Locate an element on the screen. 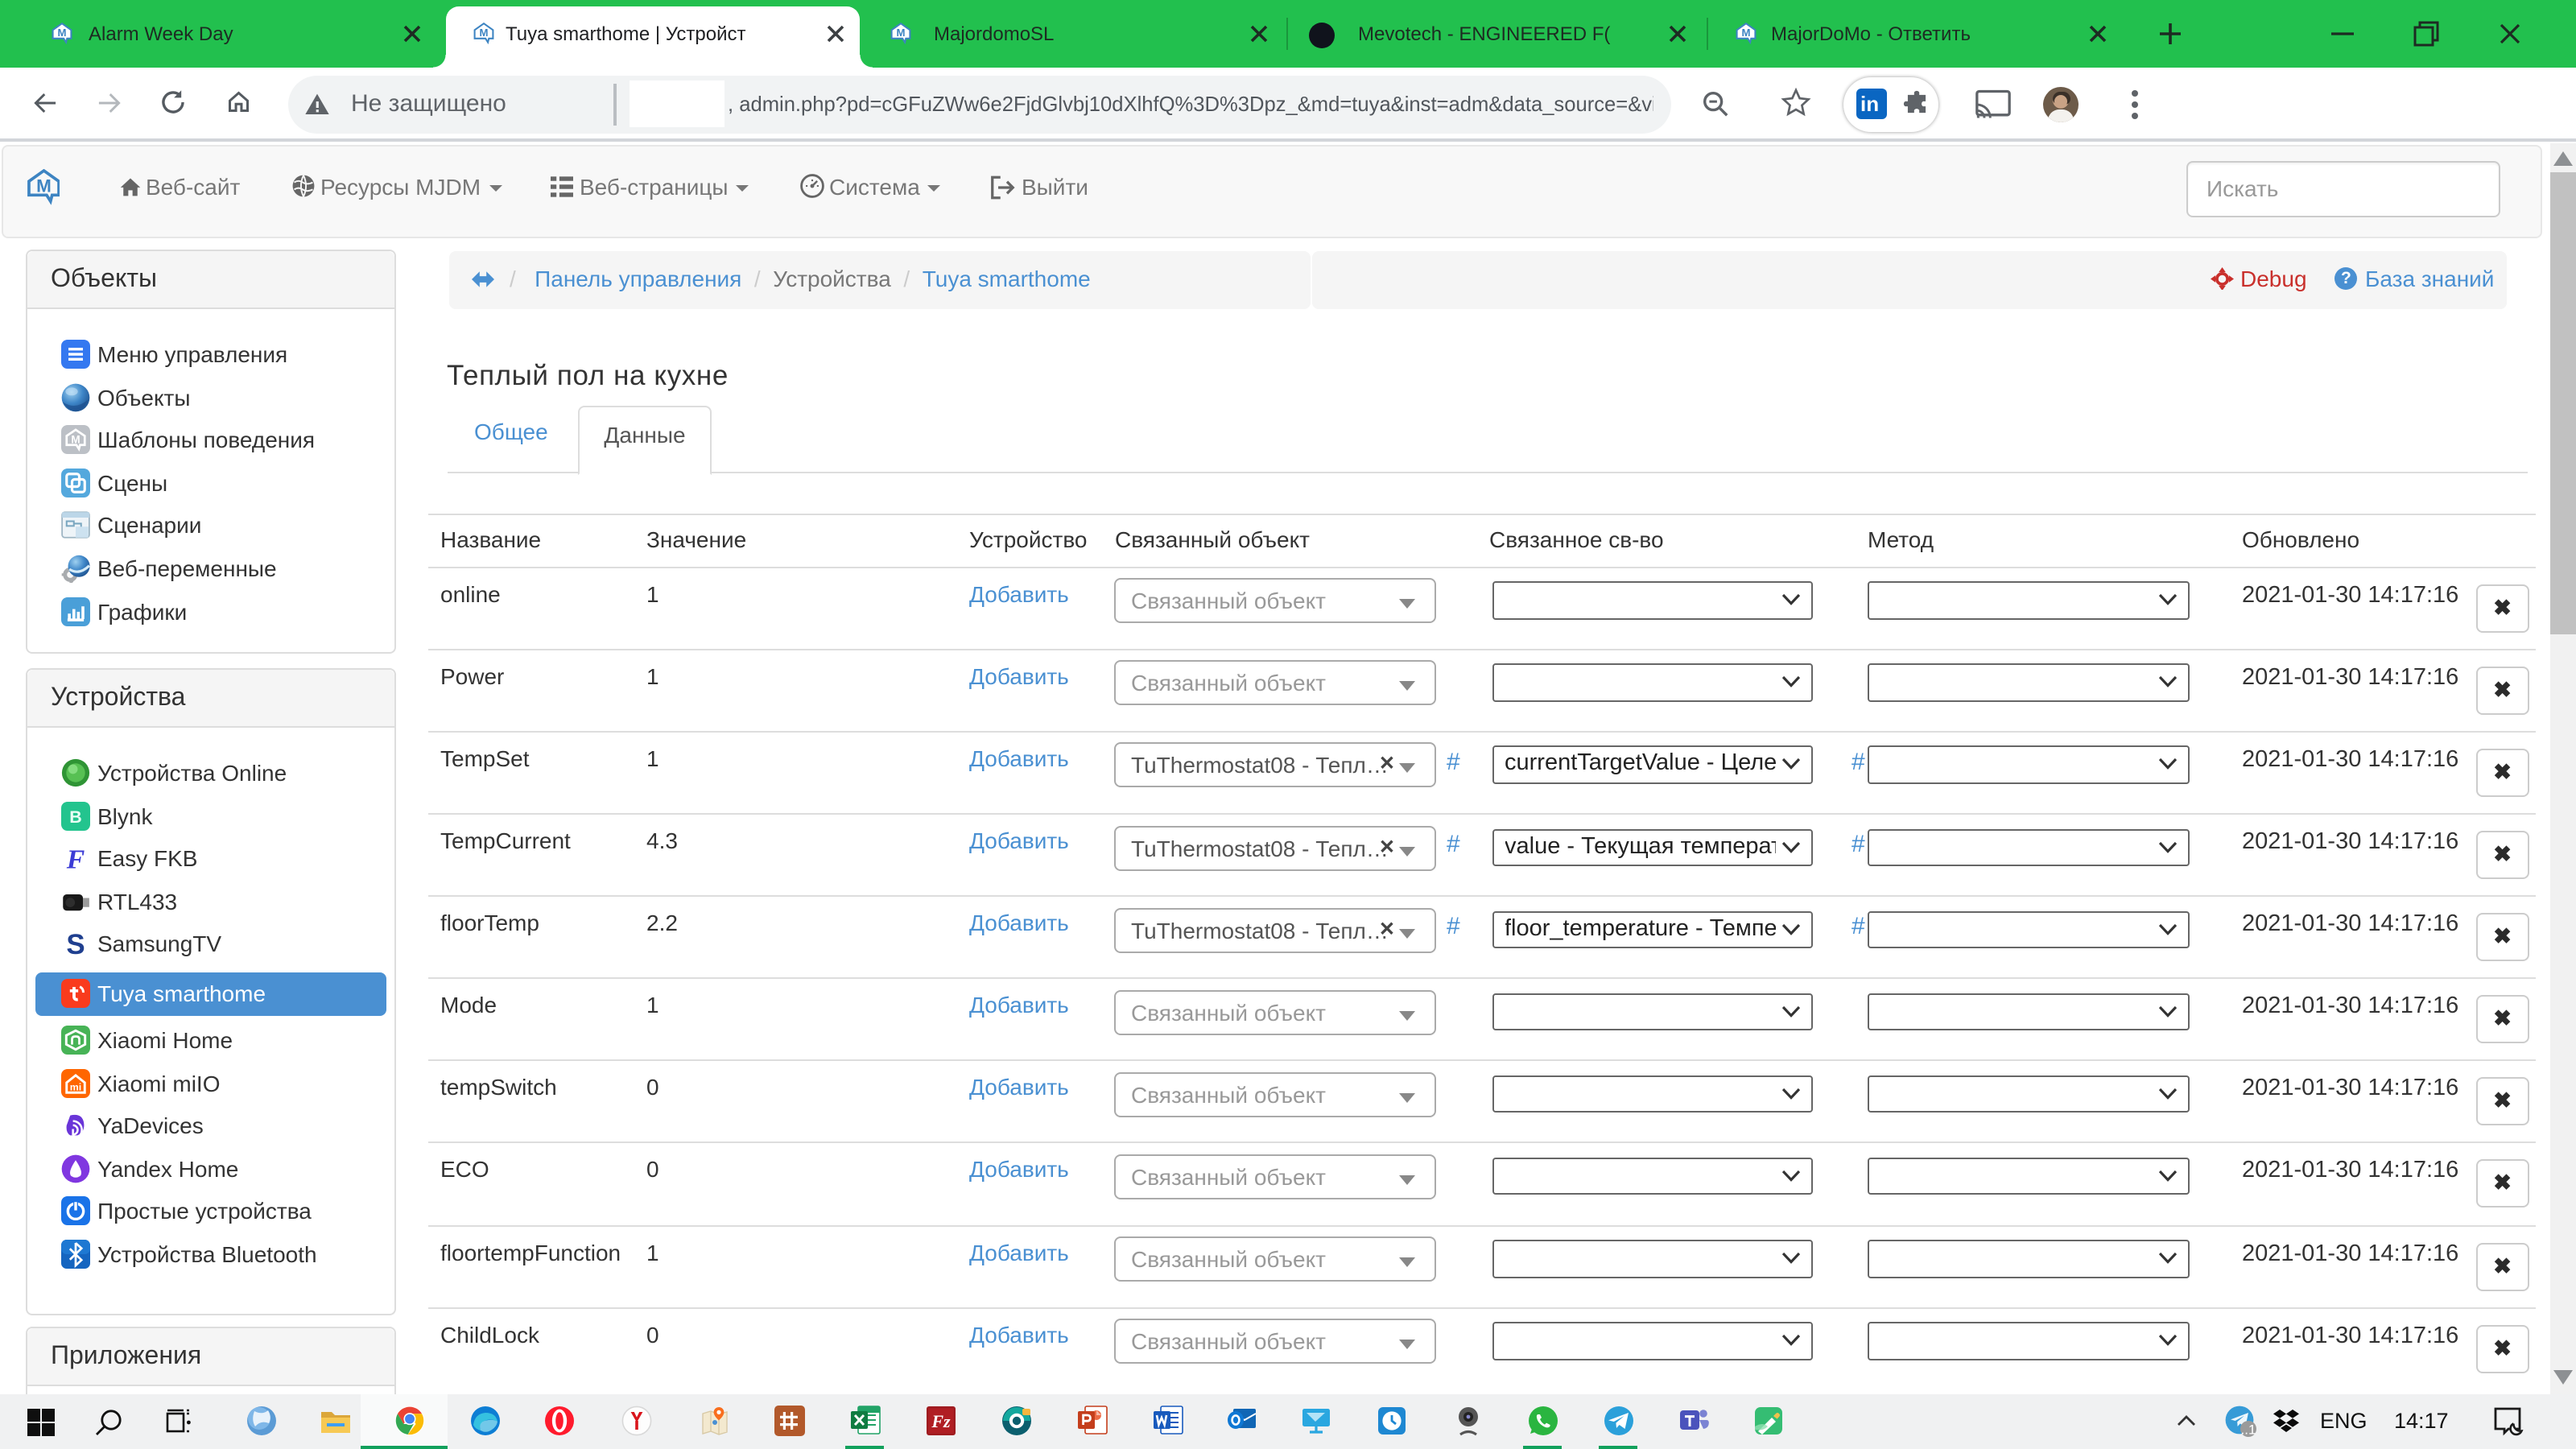 This screenshot has height=1449, width=2576. svg-text: Fz is located at coordinates (941, 1421).